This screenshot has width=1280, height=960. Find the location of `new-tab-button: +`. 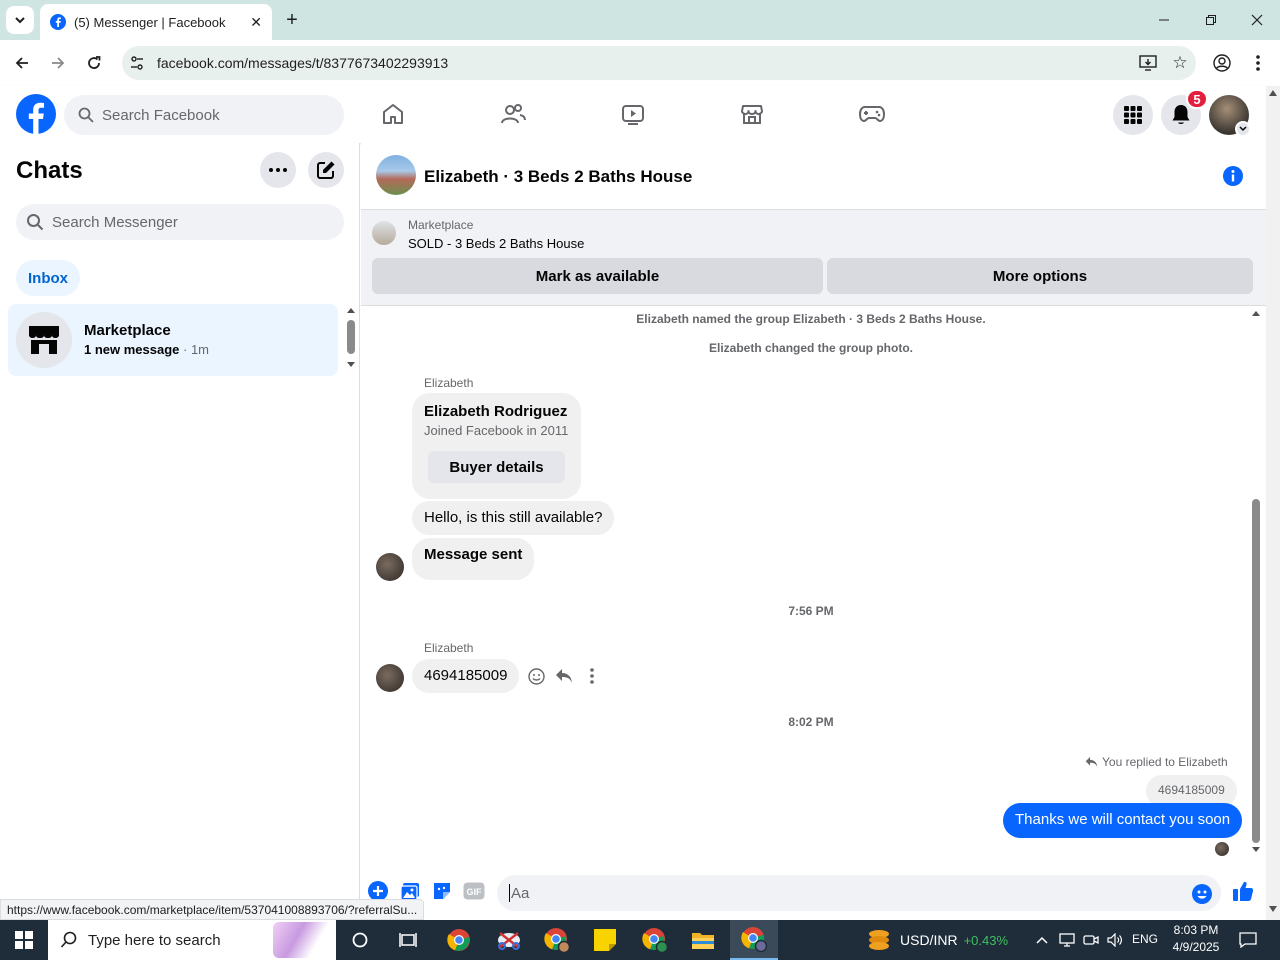

new-tab-button: + is located at coordinates (292, 20).